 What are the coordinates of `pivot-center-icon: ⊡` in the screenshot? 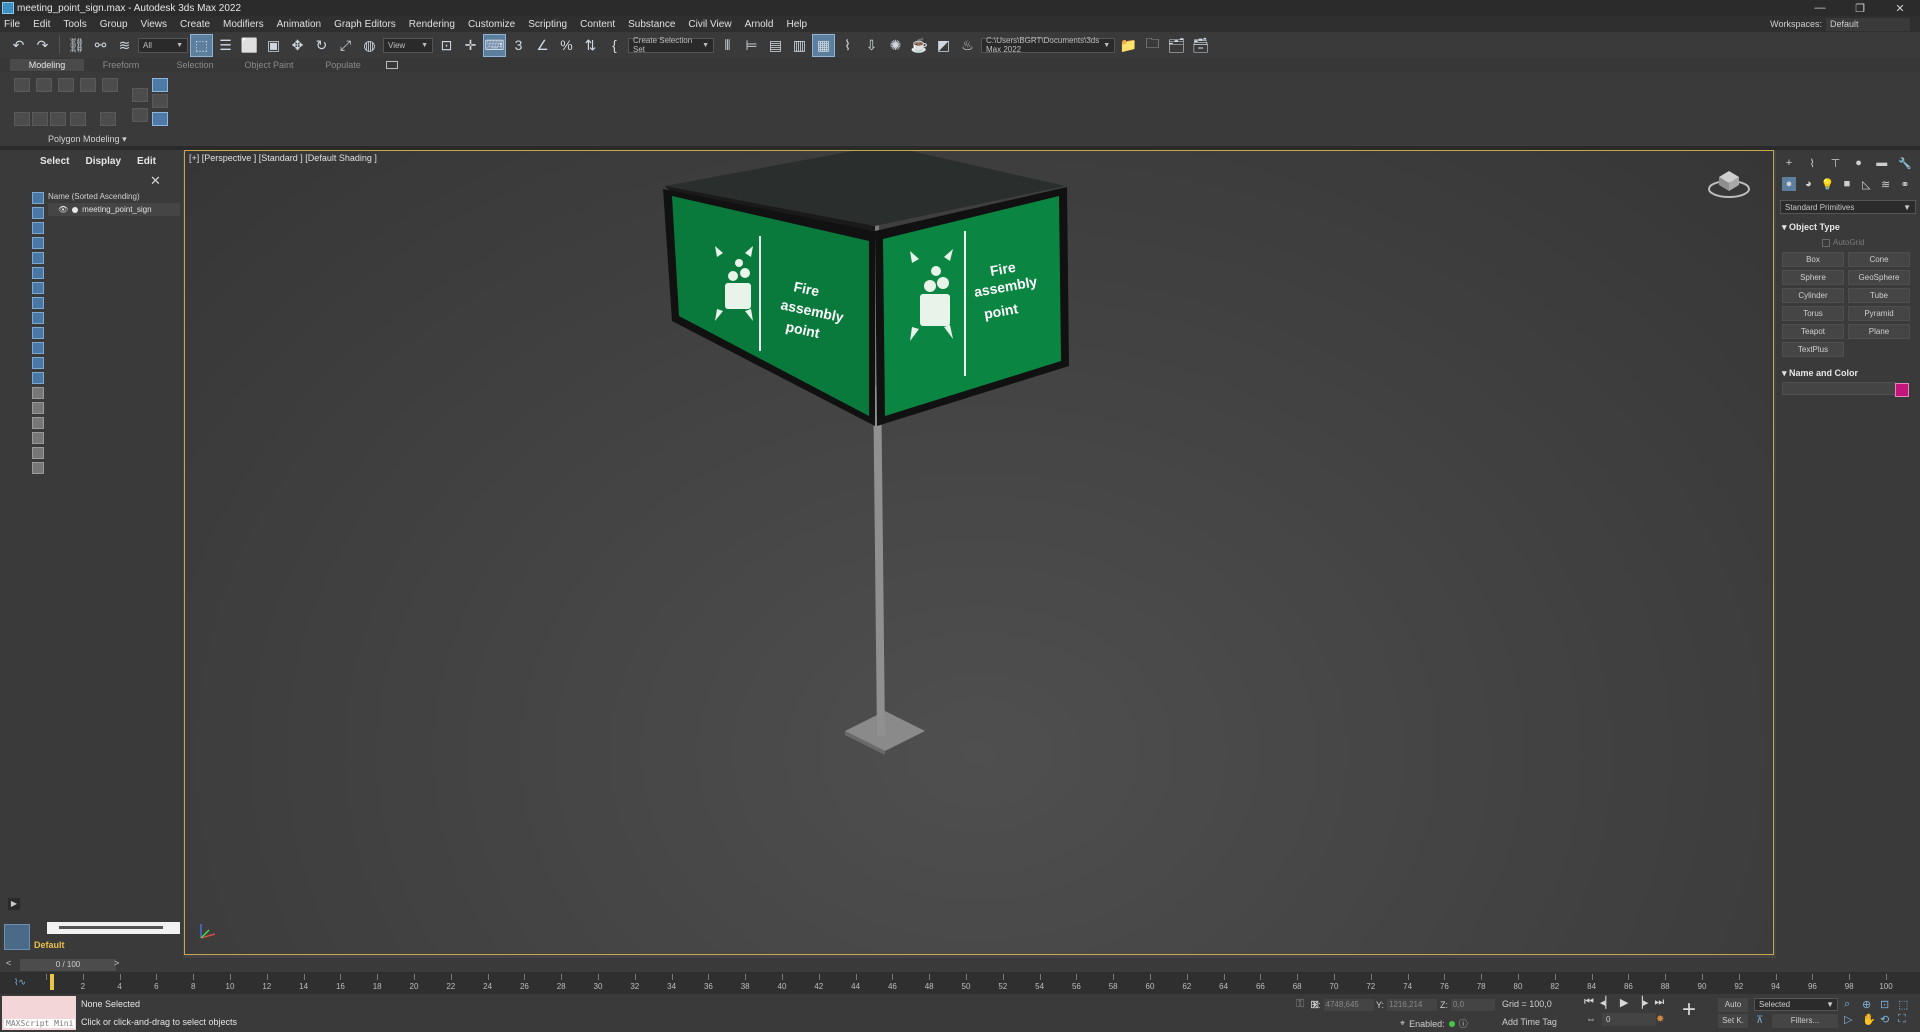 It's located at (446, 45).